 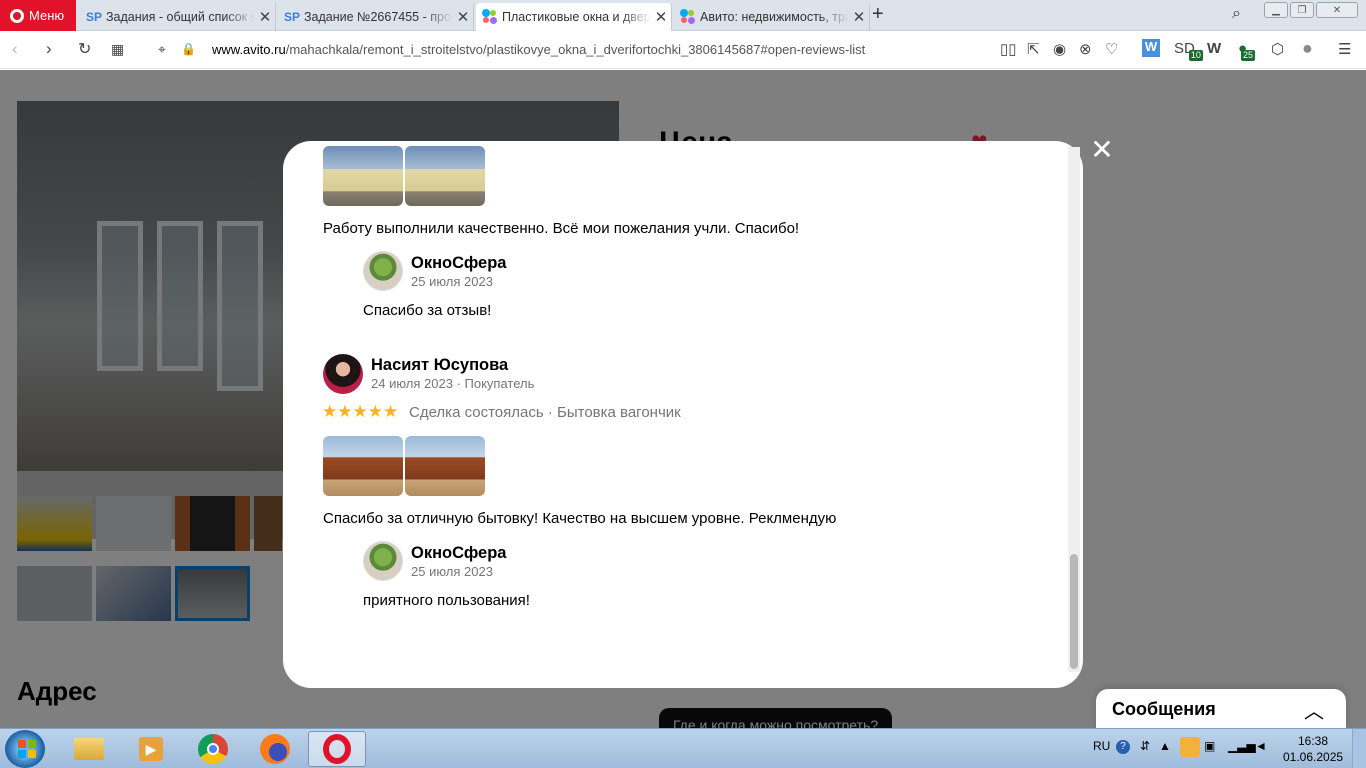 What do you see at coordinates (459, 553) in the screenshot?
I see `seller-name: ОкноСфера` at bounding box center [459, 553].